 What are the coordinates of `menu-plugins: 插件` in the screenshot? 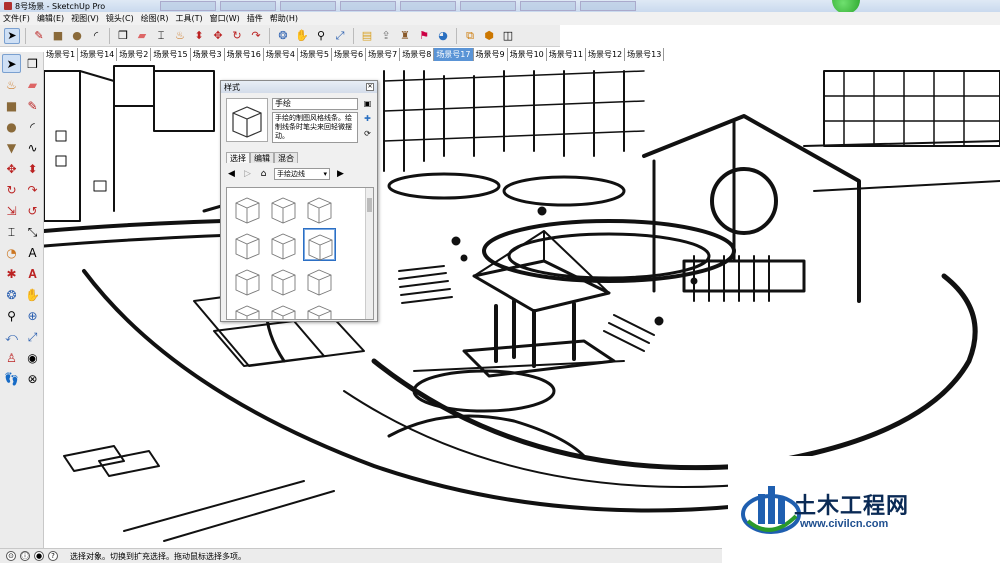 It's located at (255, 18).